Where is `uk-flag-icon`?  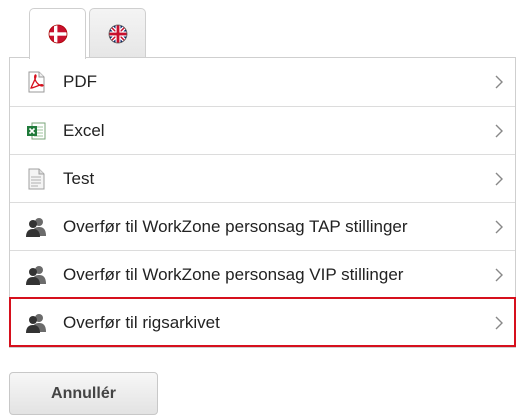 uk-flag-icon is located at coordinates (117, 33).